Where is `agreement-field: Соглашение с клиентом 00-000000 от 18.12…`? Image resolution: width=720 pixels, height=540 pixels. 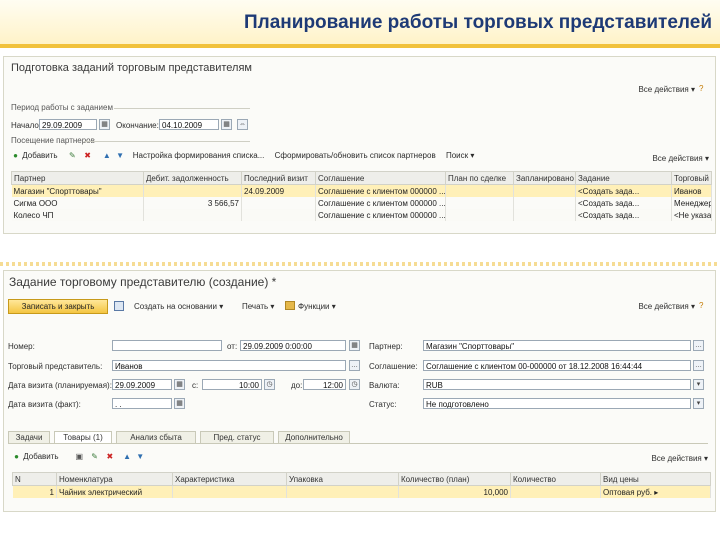
agreement-field: Соглашение с клиентом 00-000000 от 18.12… is located at coordinates (557, 365).